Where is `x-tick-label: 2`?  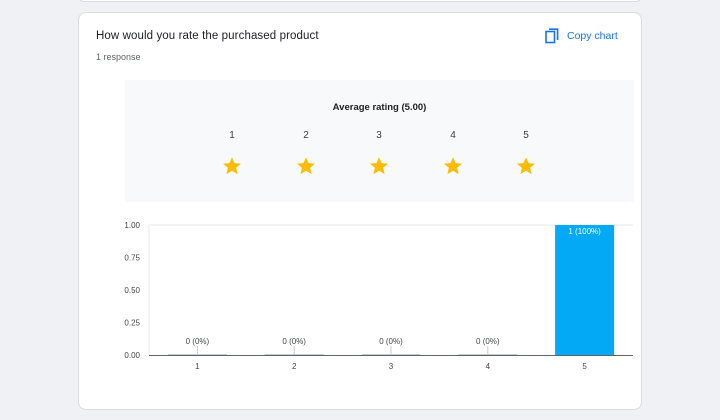 x-tick-label: 2 is located at coordinates (294, 366).